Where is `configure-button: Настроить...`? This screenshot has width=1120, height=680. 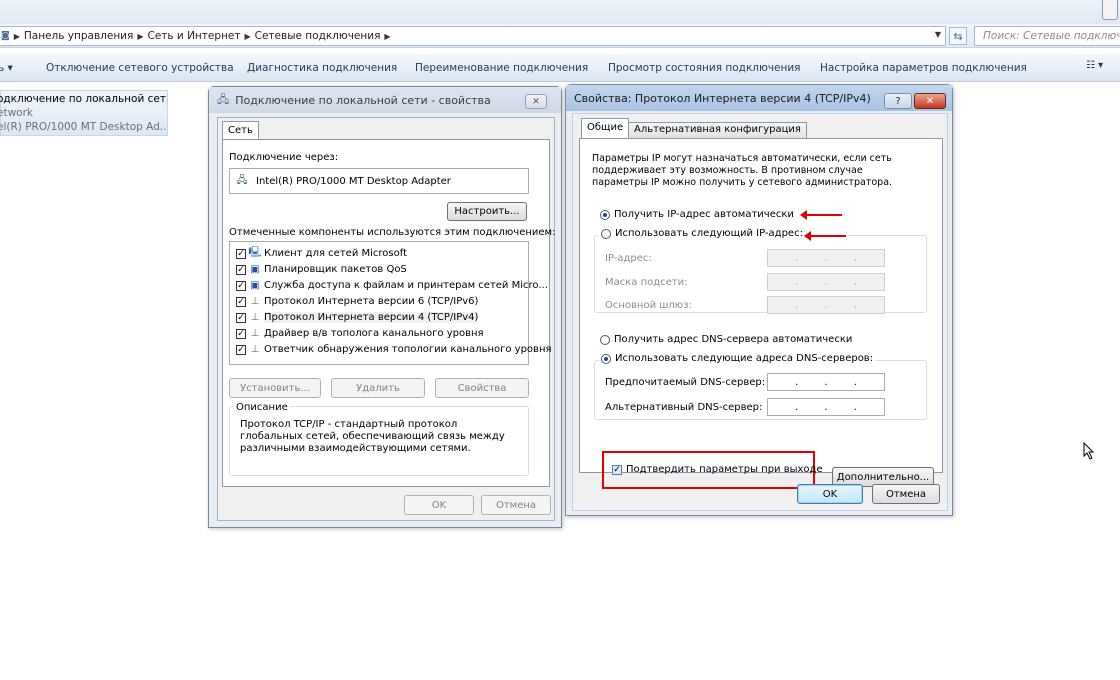 configure-button: Настроить... is located at coordinates (487, 211).